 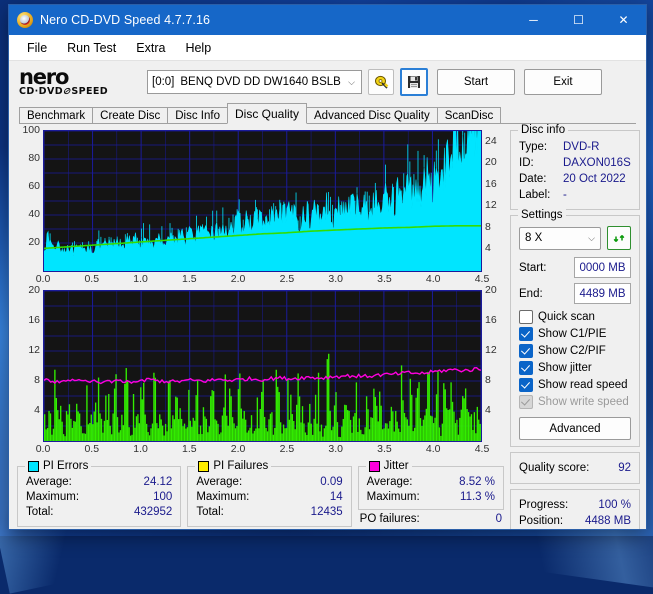 I want to click on pi-errors-chart-ytick: 60, so click(x=34, y=186).